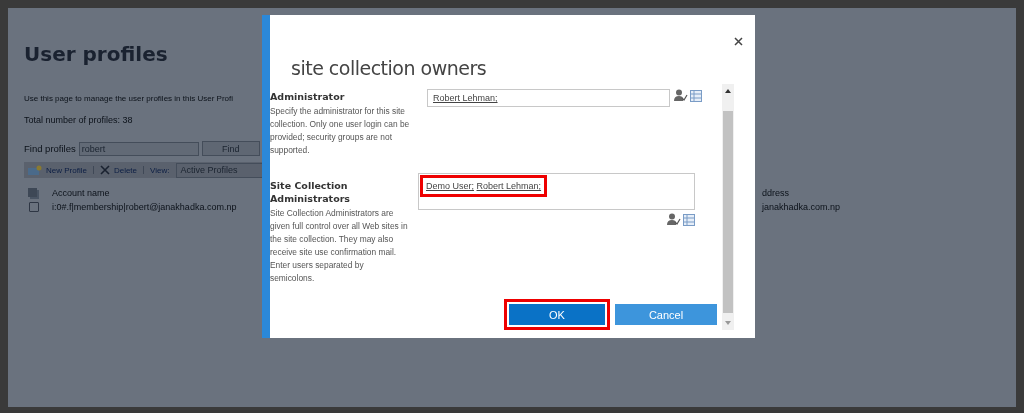 The height and width of the screenshot is (413, 1024). Describe the element at coordinates (104, 170) in the screenshot. I see `delete-icon` at that location.